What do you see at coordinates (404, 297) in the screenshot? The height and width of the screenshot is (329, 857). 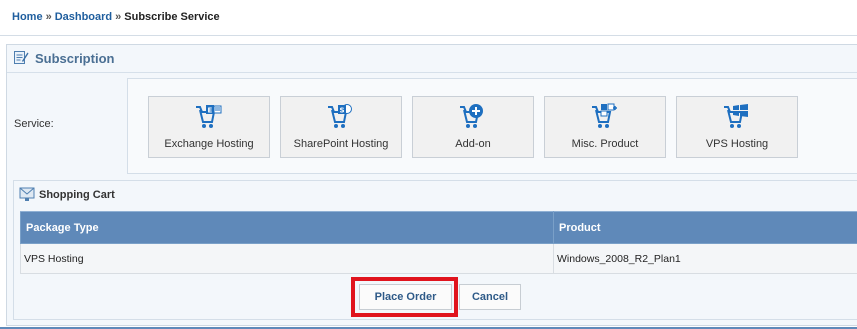 I see `place-order-highlight` at bounding box center [404, 297].